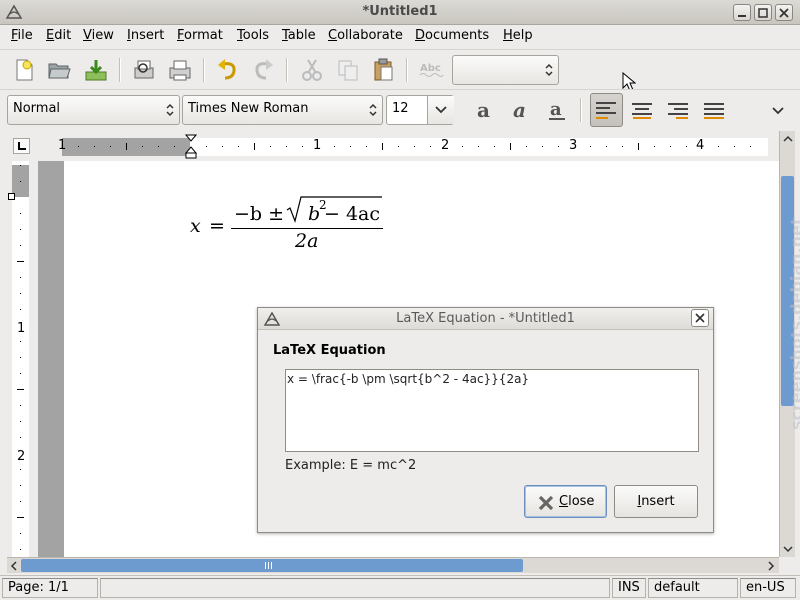 The image size is (800, 600). I want to click on menu-insert: Insert, so click(145, 35).